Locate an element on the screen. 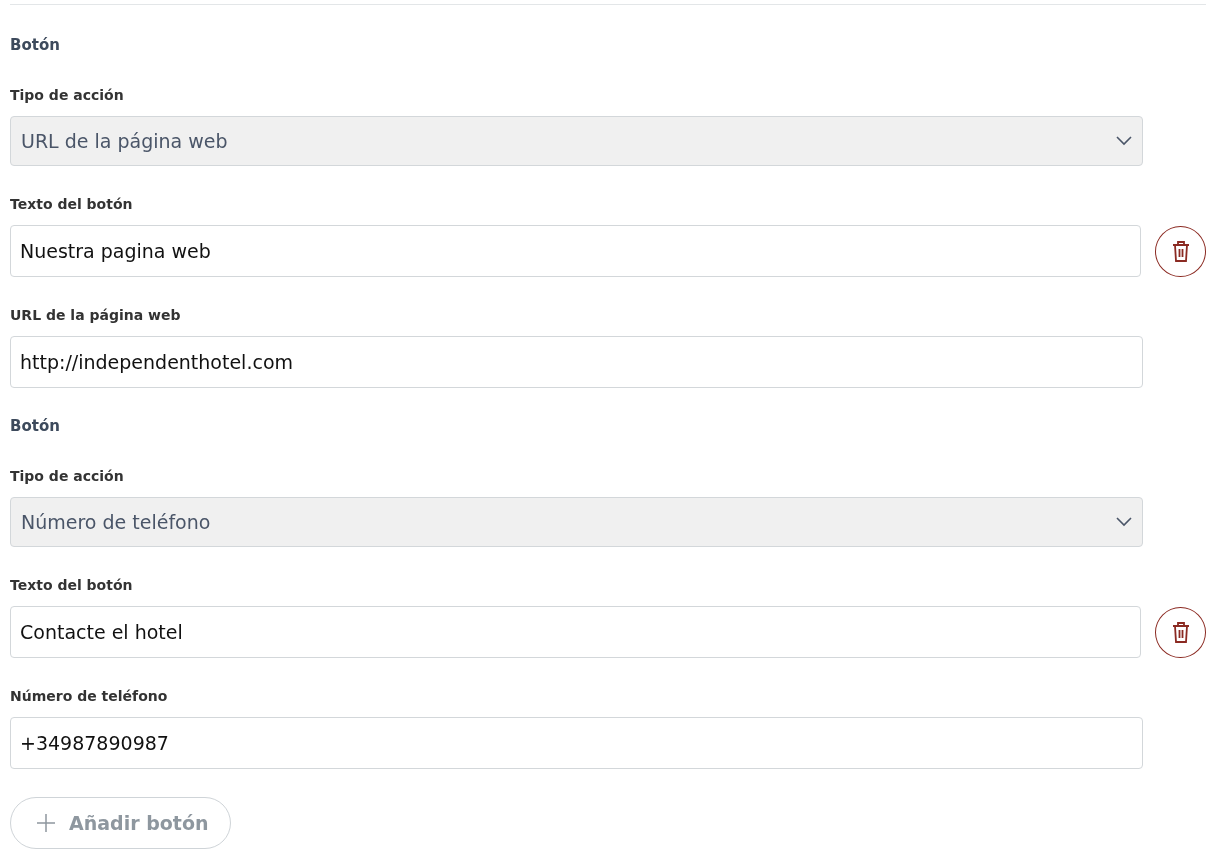 The image size is (1226, 866). input-field: Nuestra pagina web is located at coordinates (576, 251).